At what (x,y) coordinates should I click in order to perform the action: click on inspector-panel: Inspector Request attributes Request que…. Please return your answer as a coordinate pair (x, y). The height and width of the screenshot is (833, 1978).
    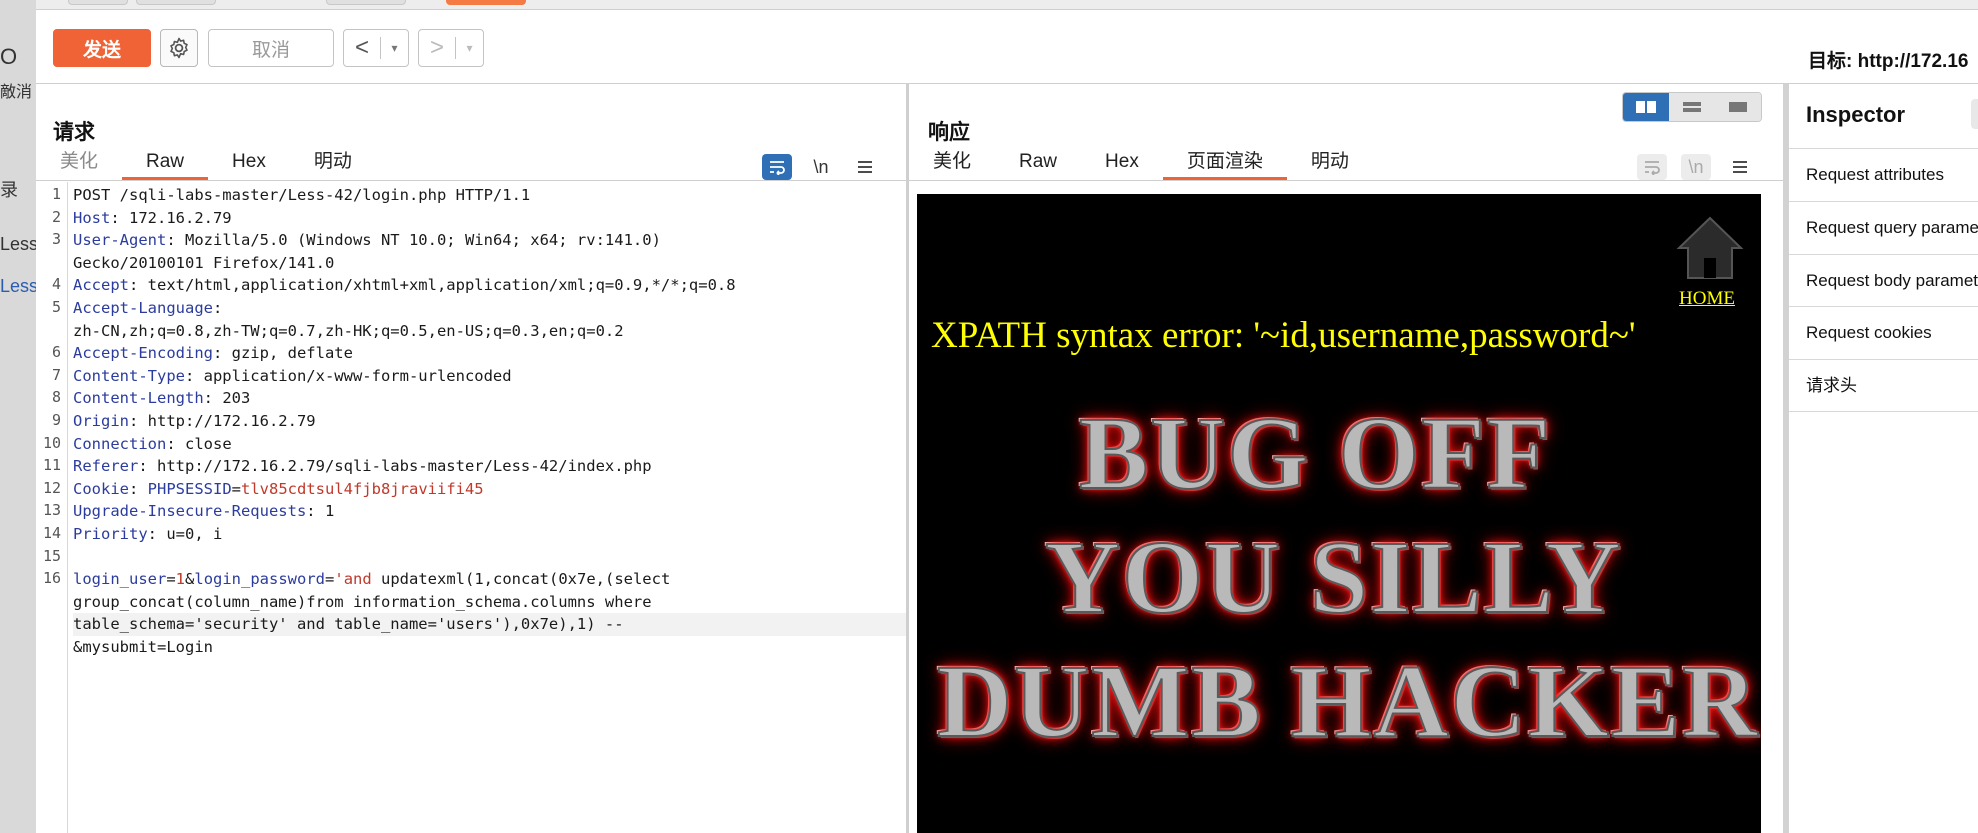
    Looking at the image, I should click on (1883, 458).